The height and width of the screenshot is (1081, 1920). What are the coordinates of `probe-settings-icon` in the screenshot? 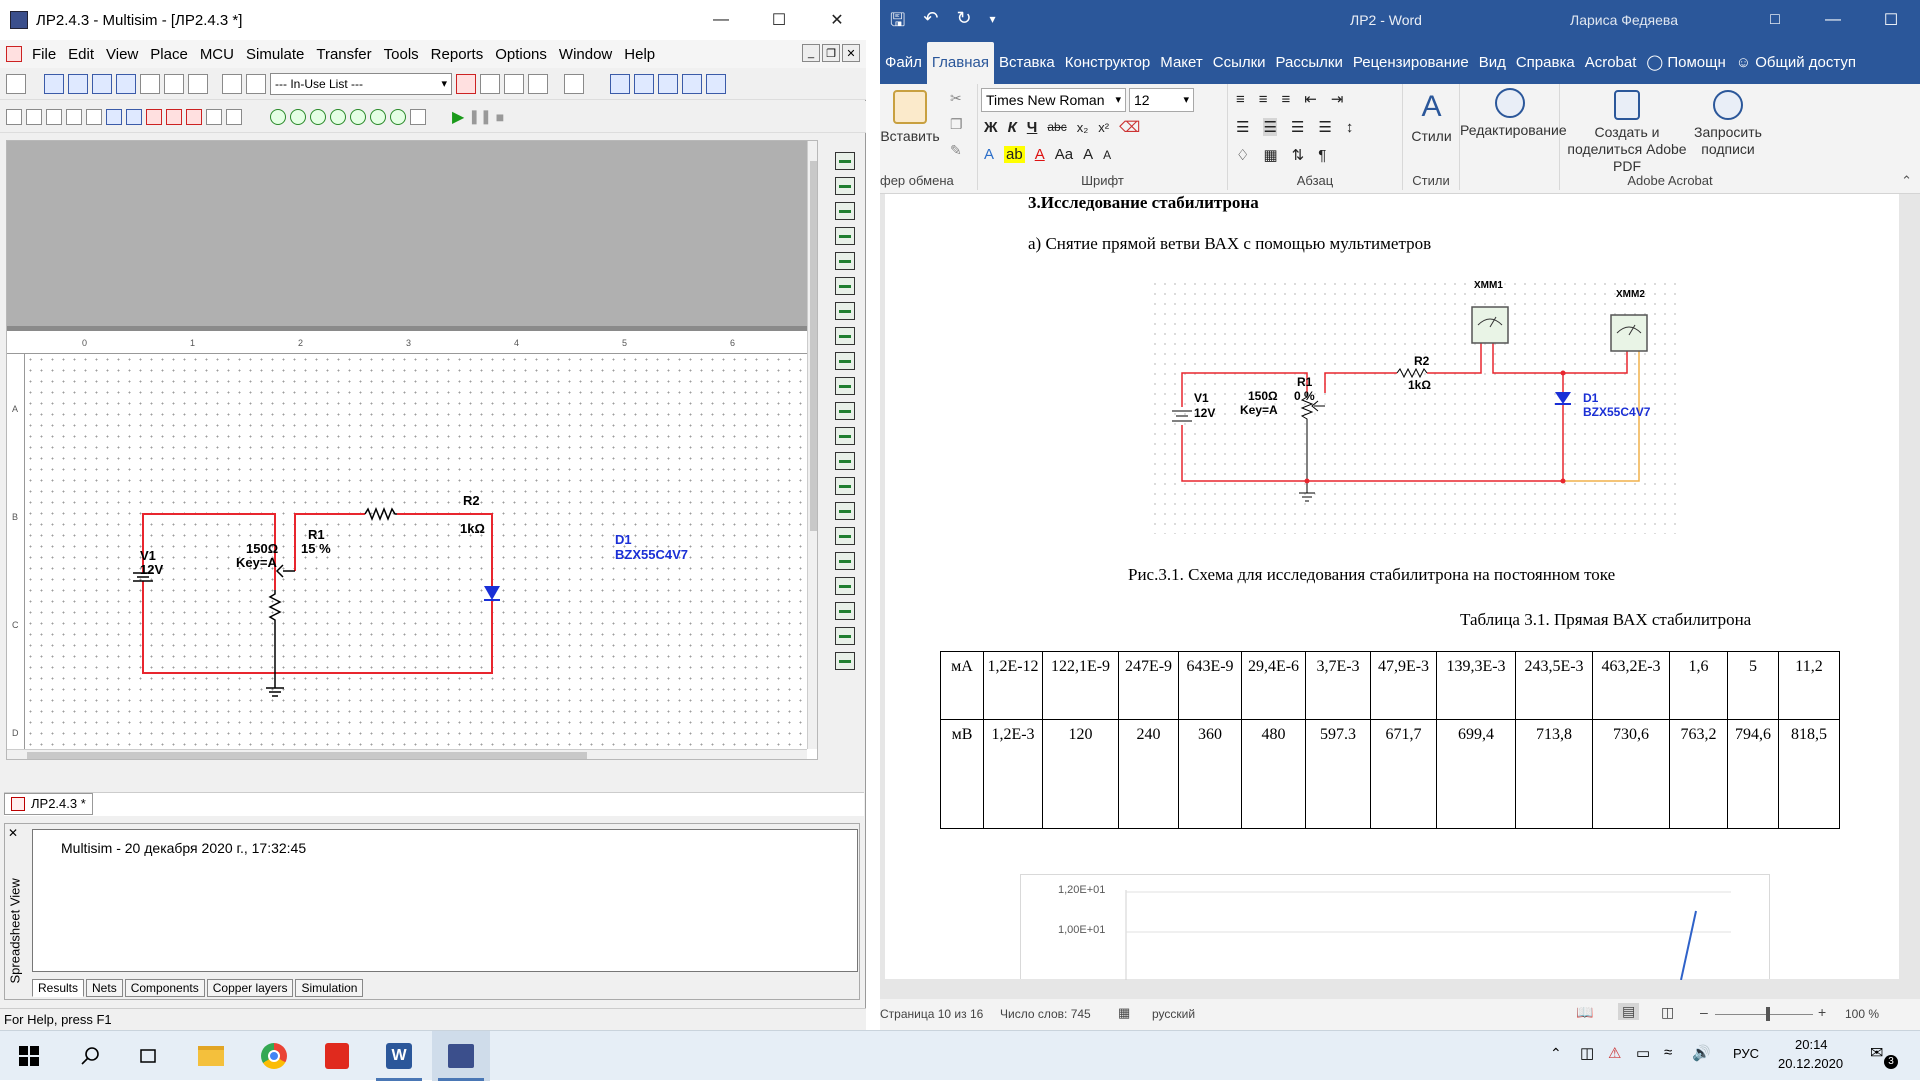 It's located at (418, 116).